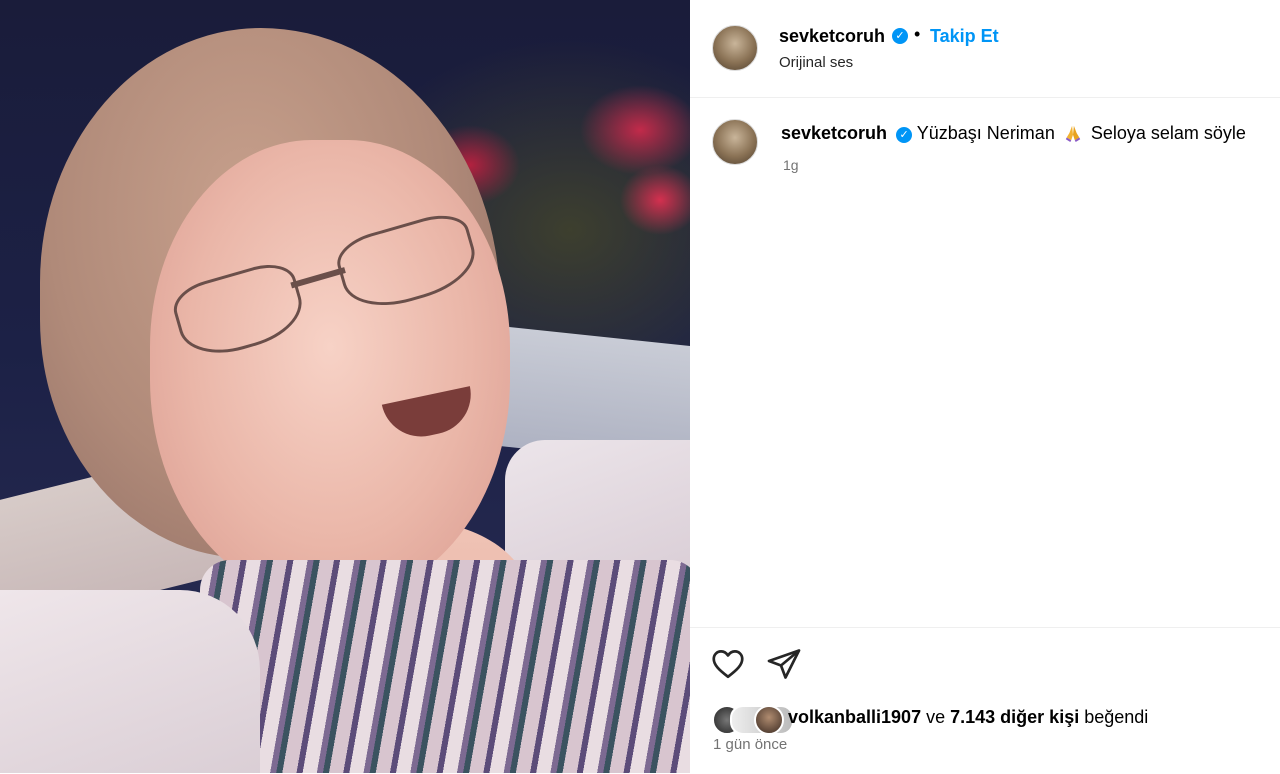 This screenshot has height=774, width=1280. What do you see at coordinates (936, 717) in the screenshot?
I see `likes-connector: ve` at bounding box center [936, 717].